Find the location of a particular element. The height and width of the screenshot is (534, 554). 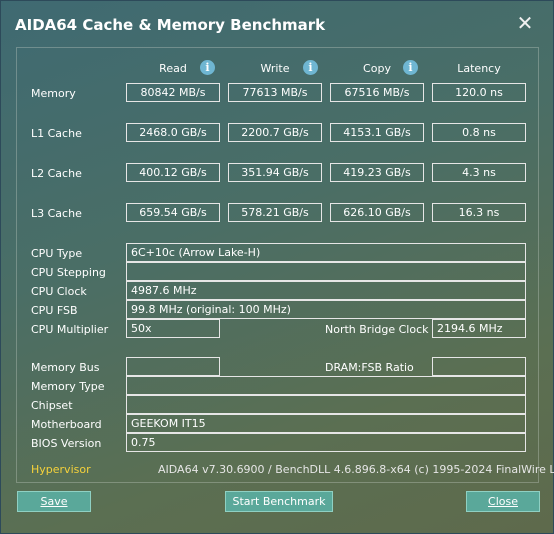

close-icon: ✕ is located at coordinates (525, 23).